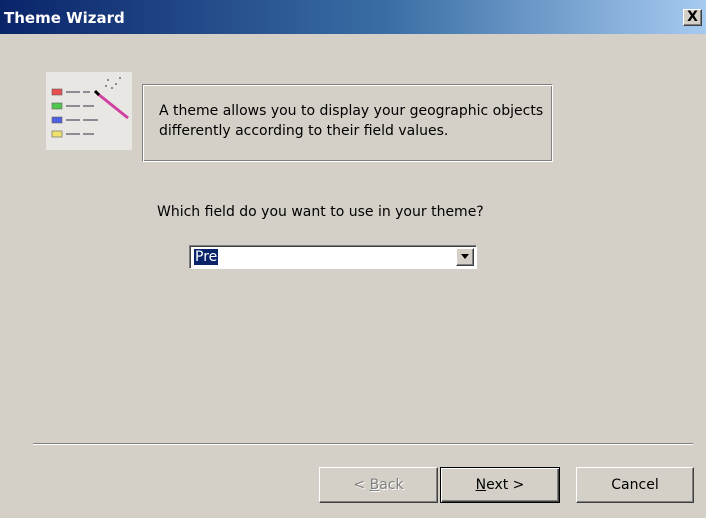 The height and width of the screenshot is (518, 706). I want to click on dropdown-arrow-button, so click(465, 257).